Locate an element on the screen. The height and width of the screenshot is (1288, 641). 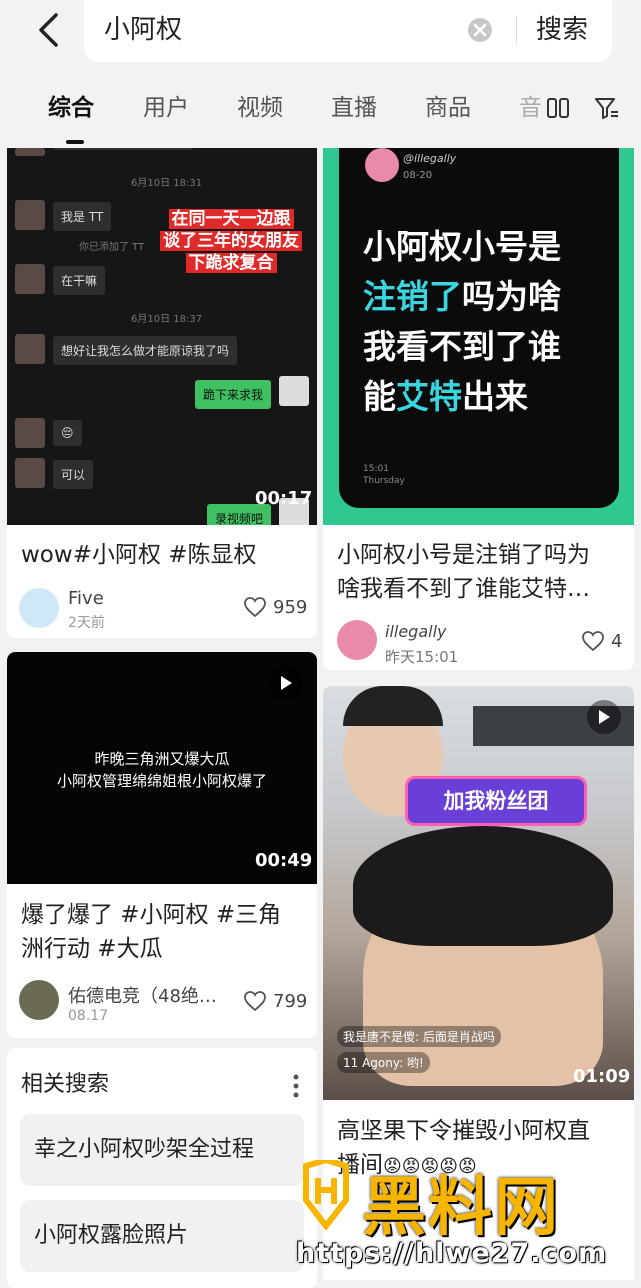
thumb-date: 08-20 is located at coordinates (418, 175).